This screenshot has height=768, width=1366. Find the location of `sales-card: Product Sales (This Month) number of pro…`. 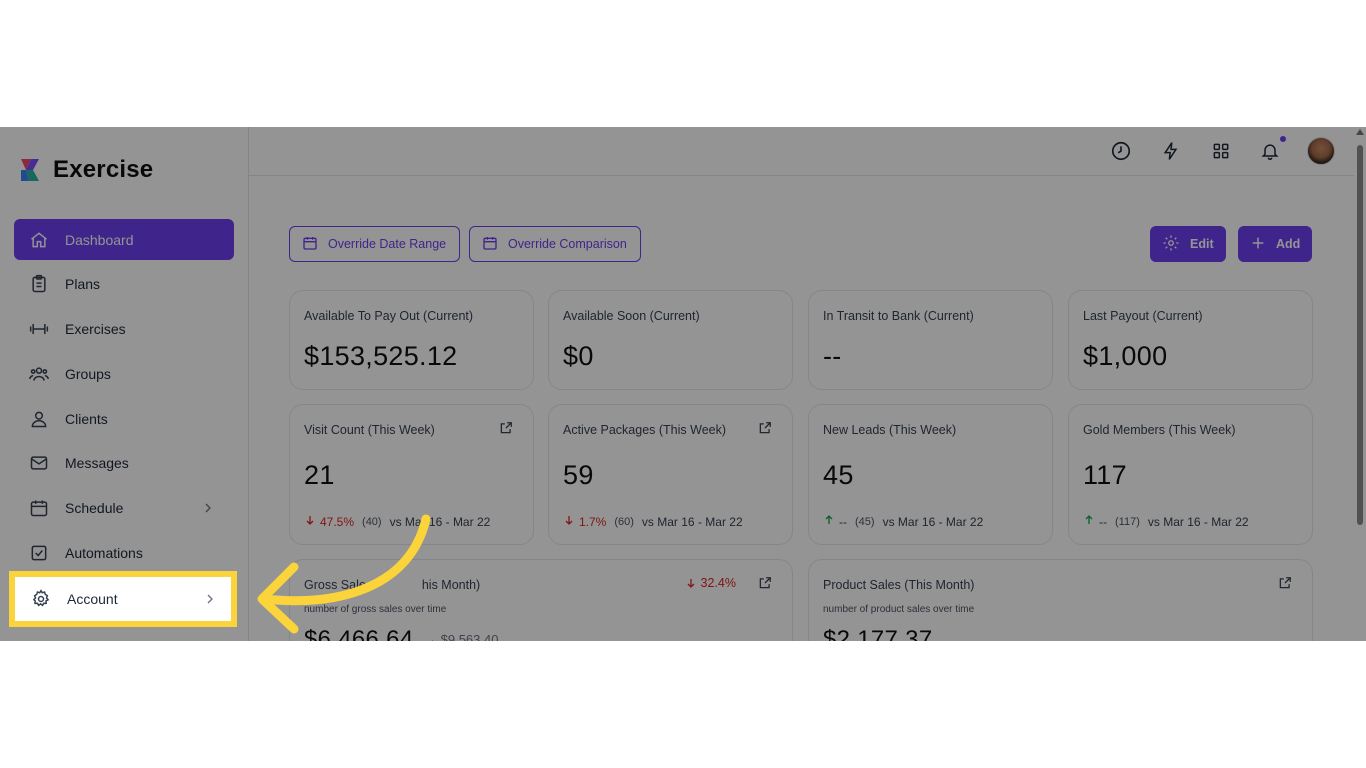

sales-card: Product Sales (This Month) number of pro… is located at coordinates (1060, 600).